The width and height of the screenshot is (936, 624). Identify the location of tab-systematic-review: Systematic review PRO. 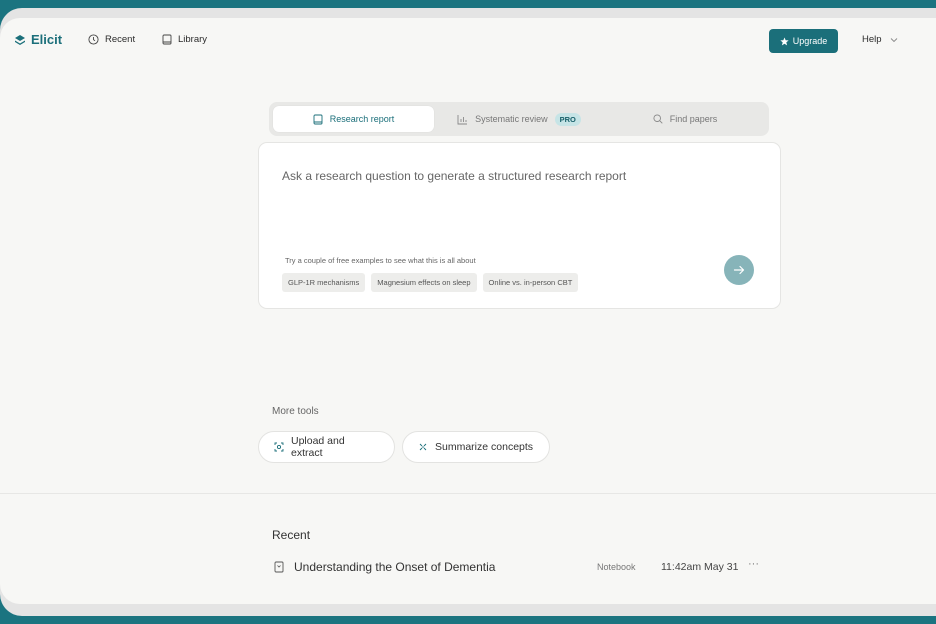
(519, 119).